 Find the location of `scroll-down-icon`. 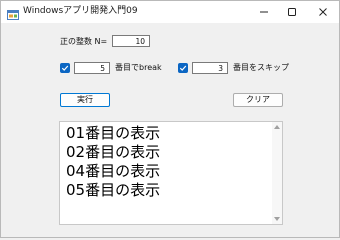

scroll-down-icon is located at coordinates (277, 219).